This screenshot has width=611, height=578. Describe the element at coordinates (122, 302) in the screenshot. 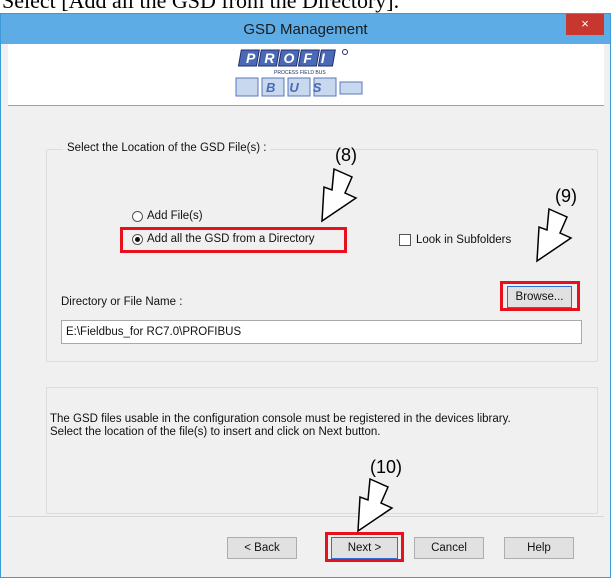

I see `directory-label: Directory or File Name :` at that location.